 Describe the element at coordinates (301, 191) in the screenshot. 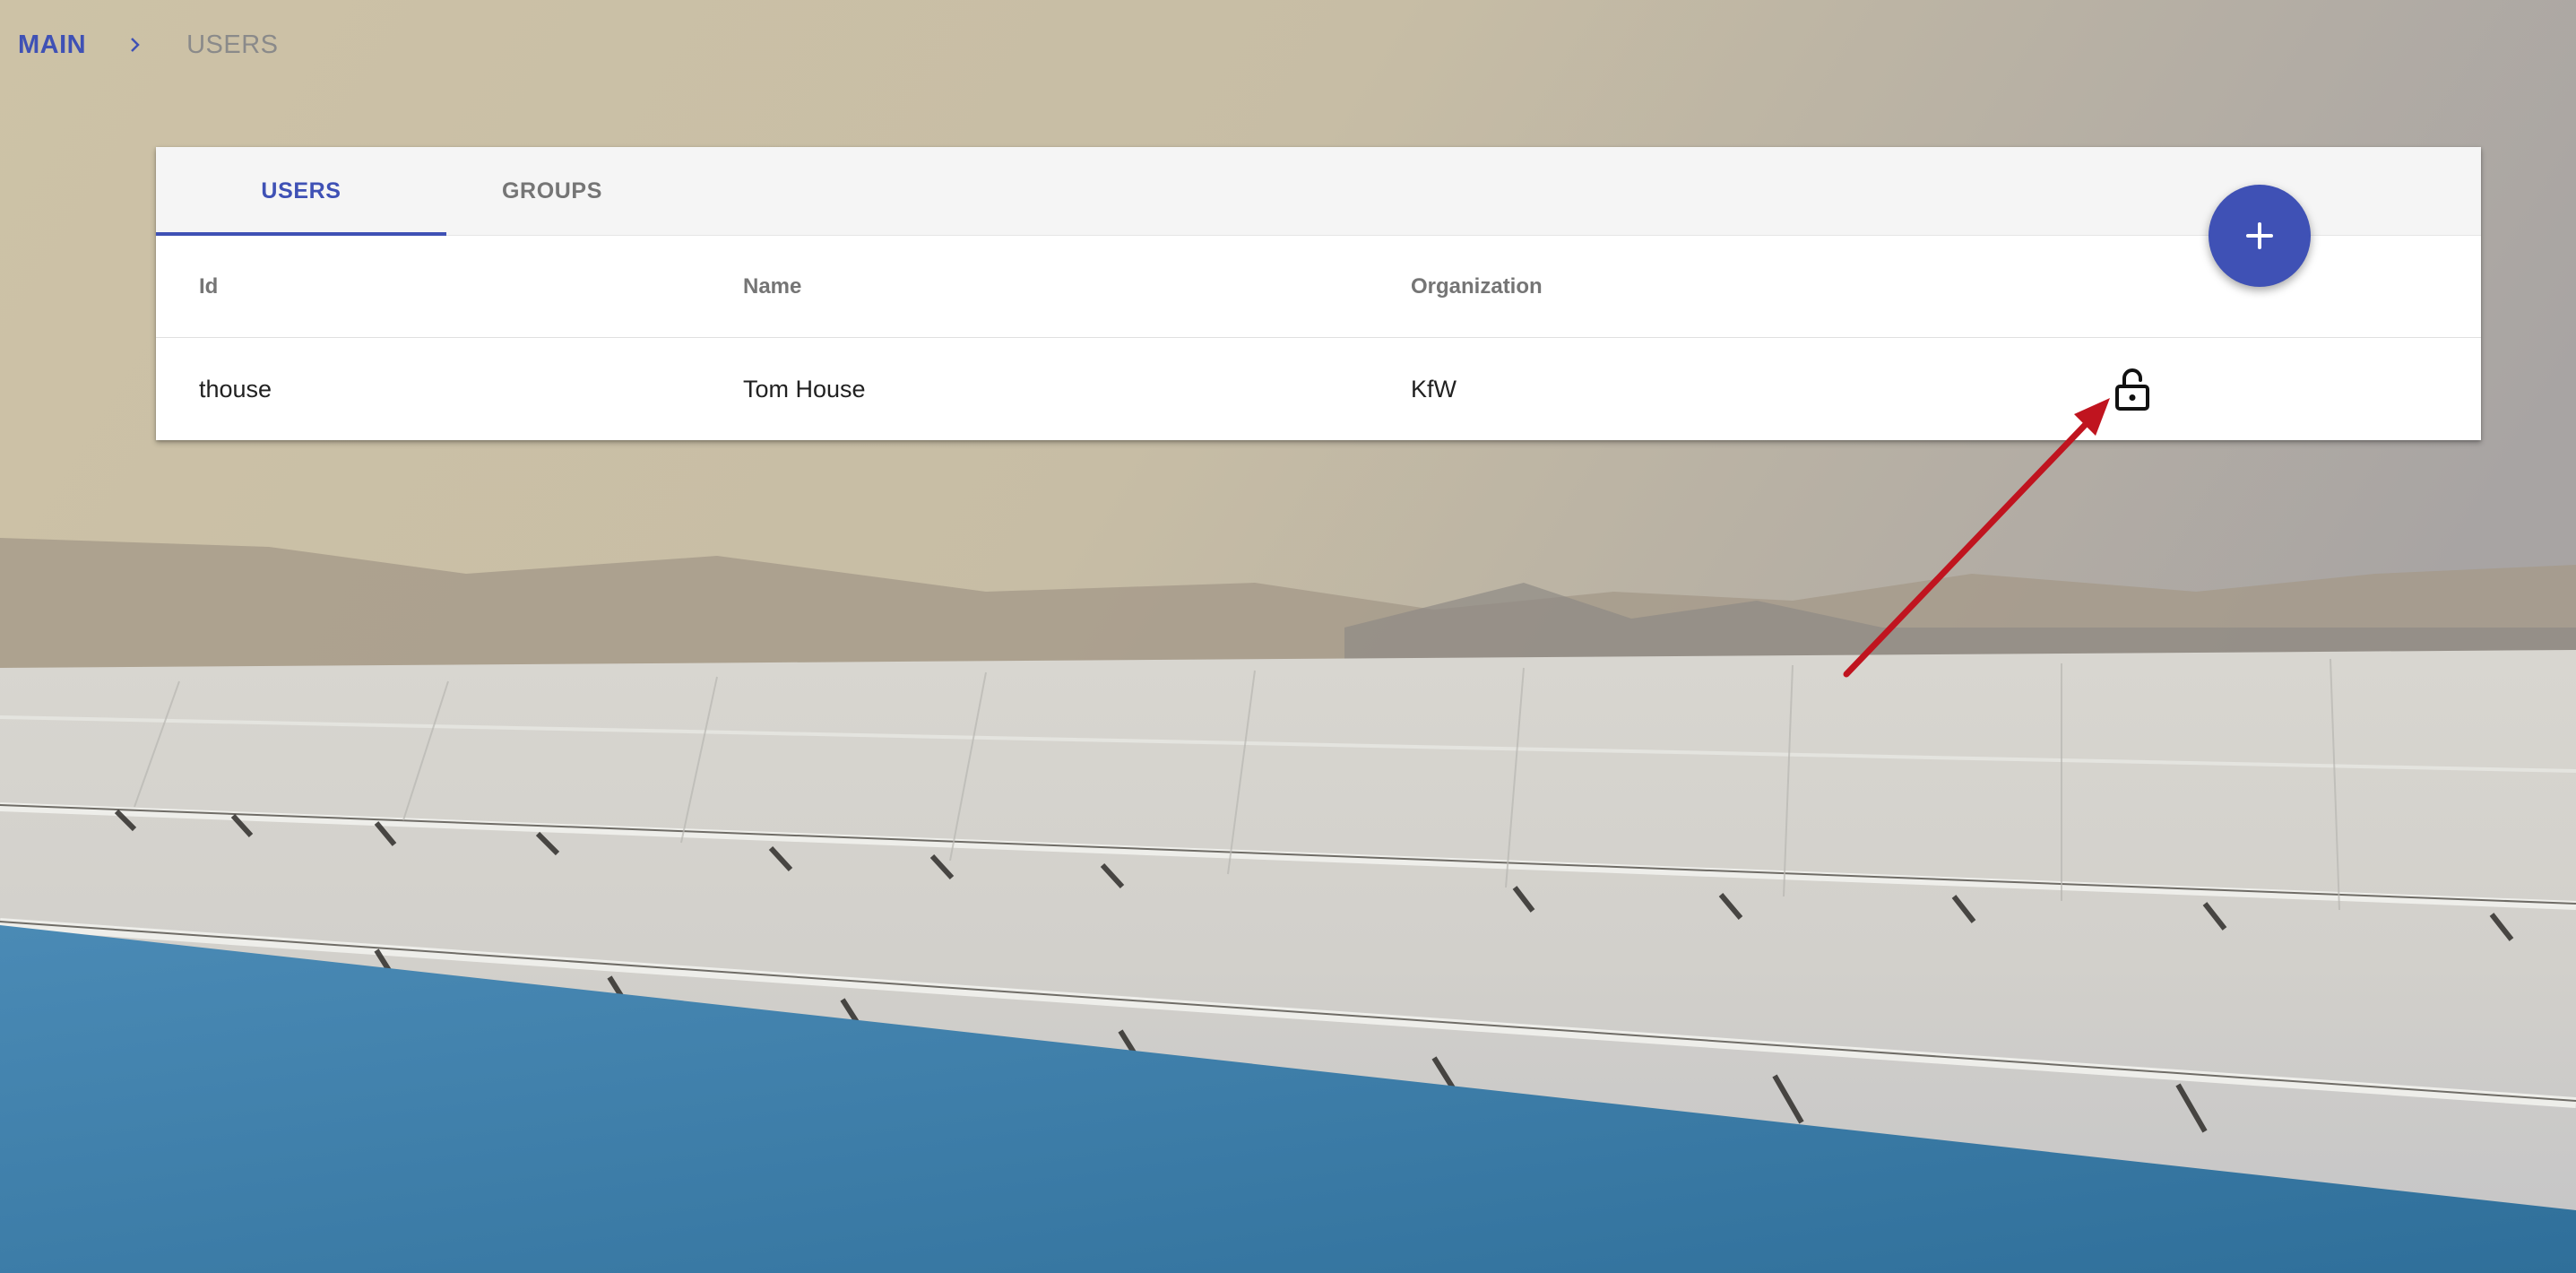

I see `tab-users: USERS` at that location.